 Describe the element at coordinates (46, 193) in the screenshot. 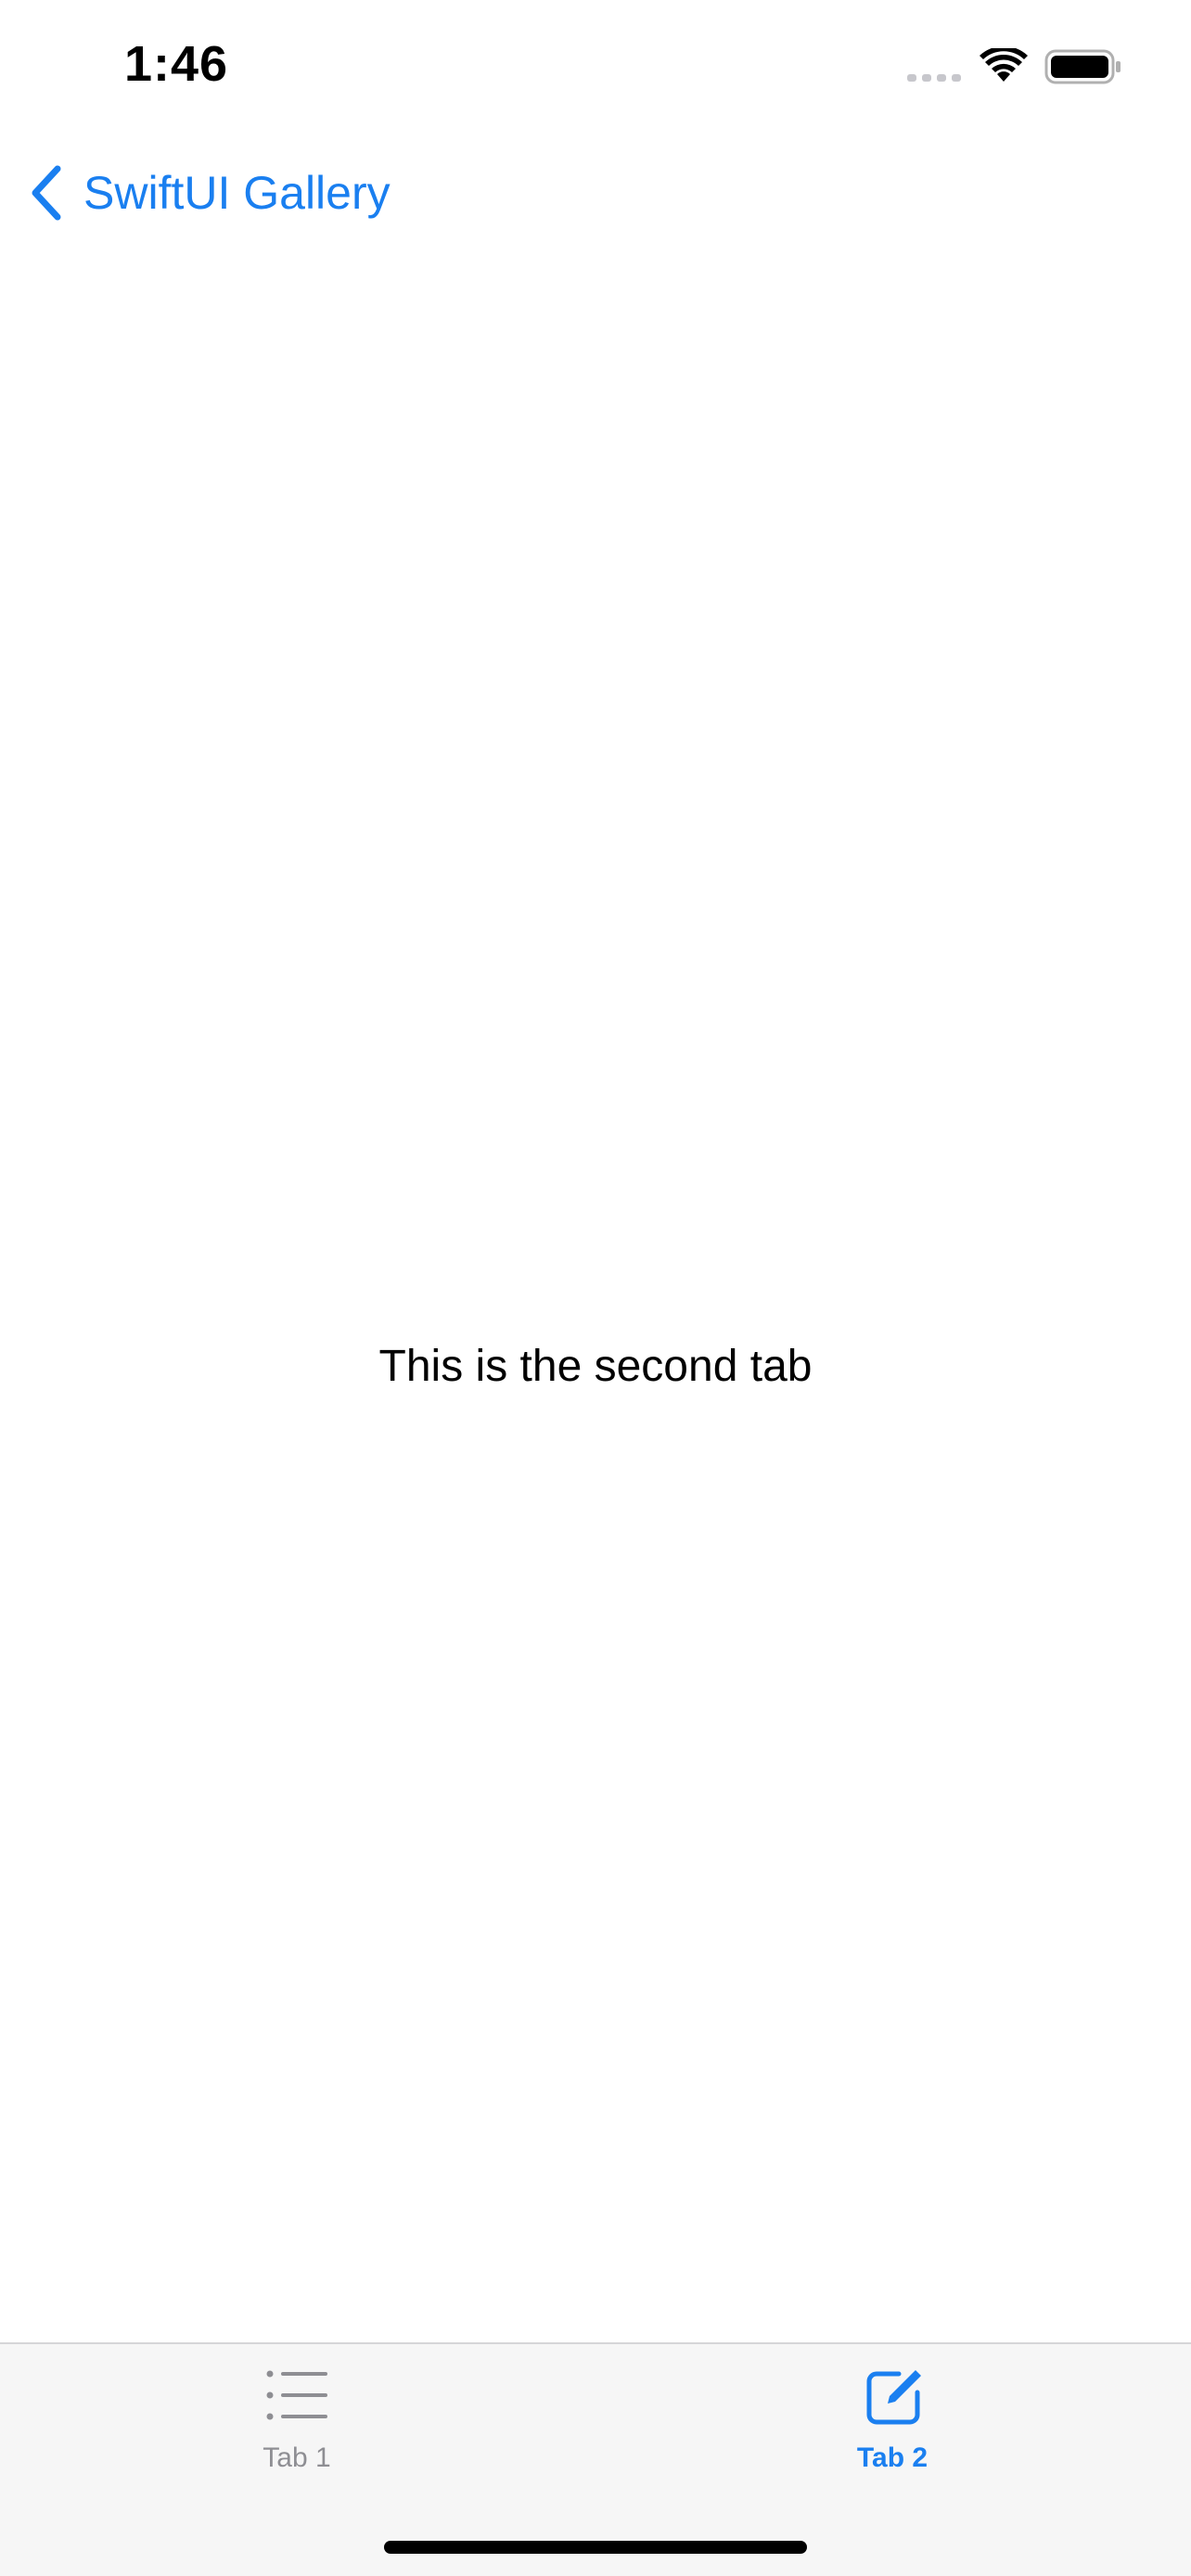

I see `chevron-left-icon` at that location.